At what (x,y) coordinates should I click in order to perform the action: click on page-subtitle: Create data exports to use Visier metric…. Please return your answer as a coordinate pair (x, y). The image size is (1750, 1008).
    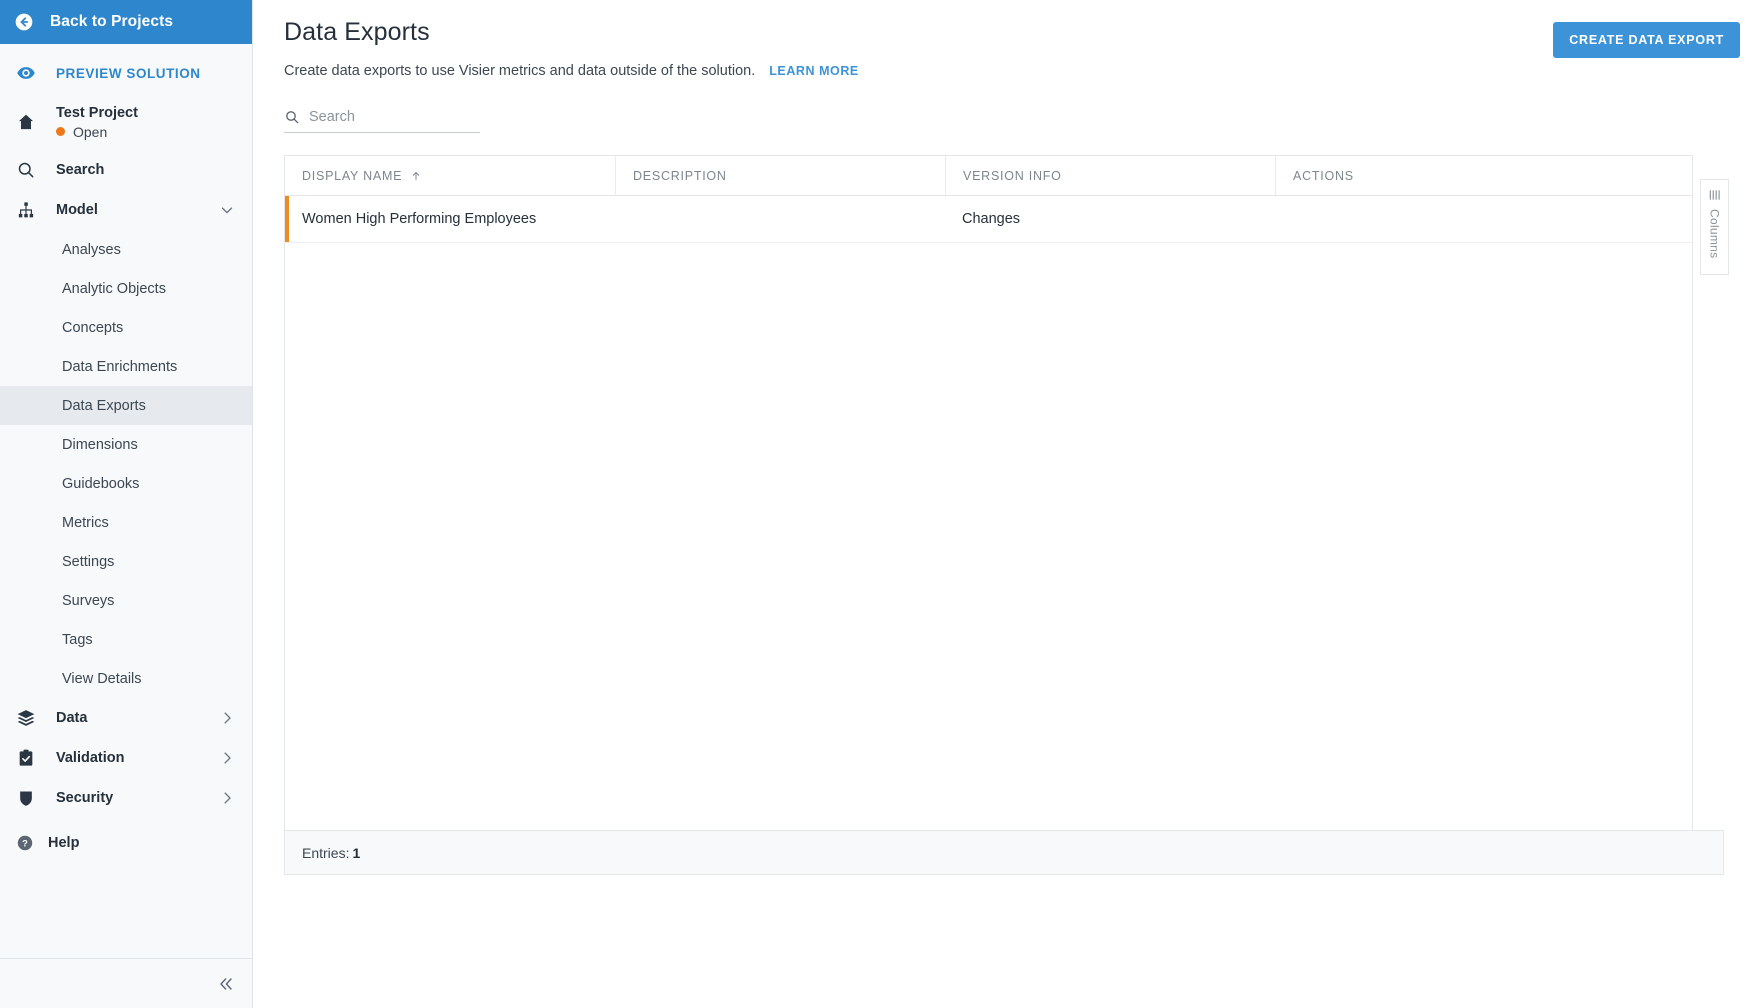
    Looking at the image, I should click on (520, 71).